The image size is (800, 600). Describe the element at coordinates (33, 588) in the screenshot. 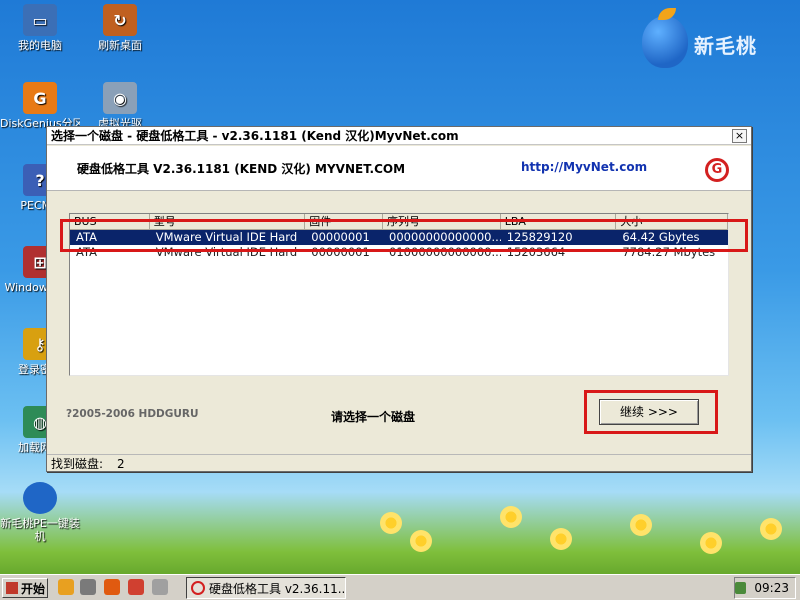

I see `start-label: 开始` at that location.